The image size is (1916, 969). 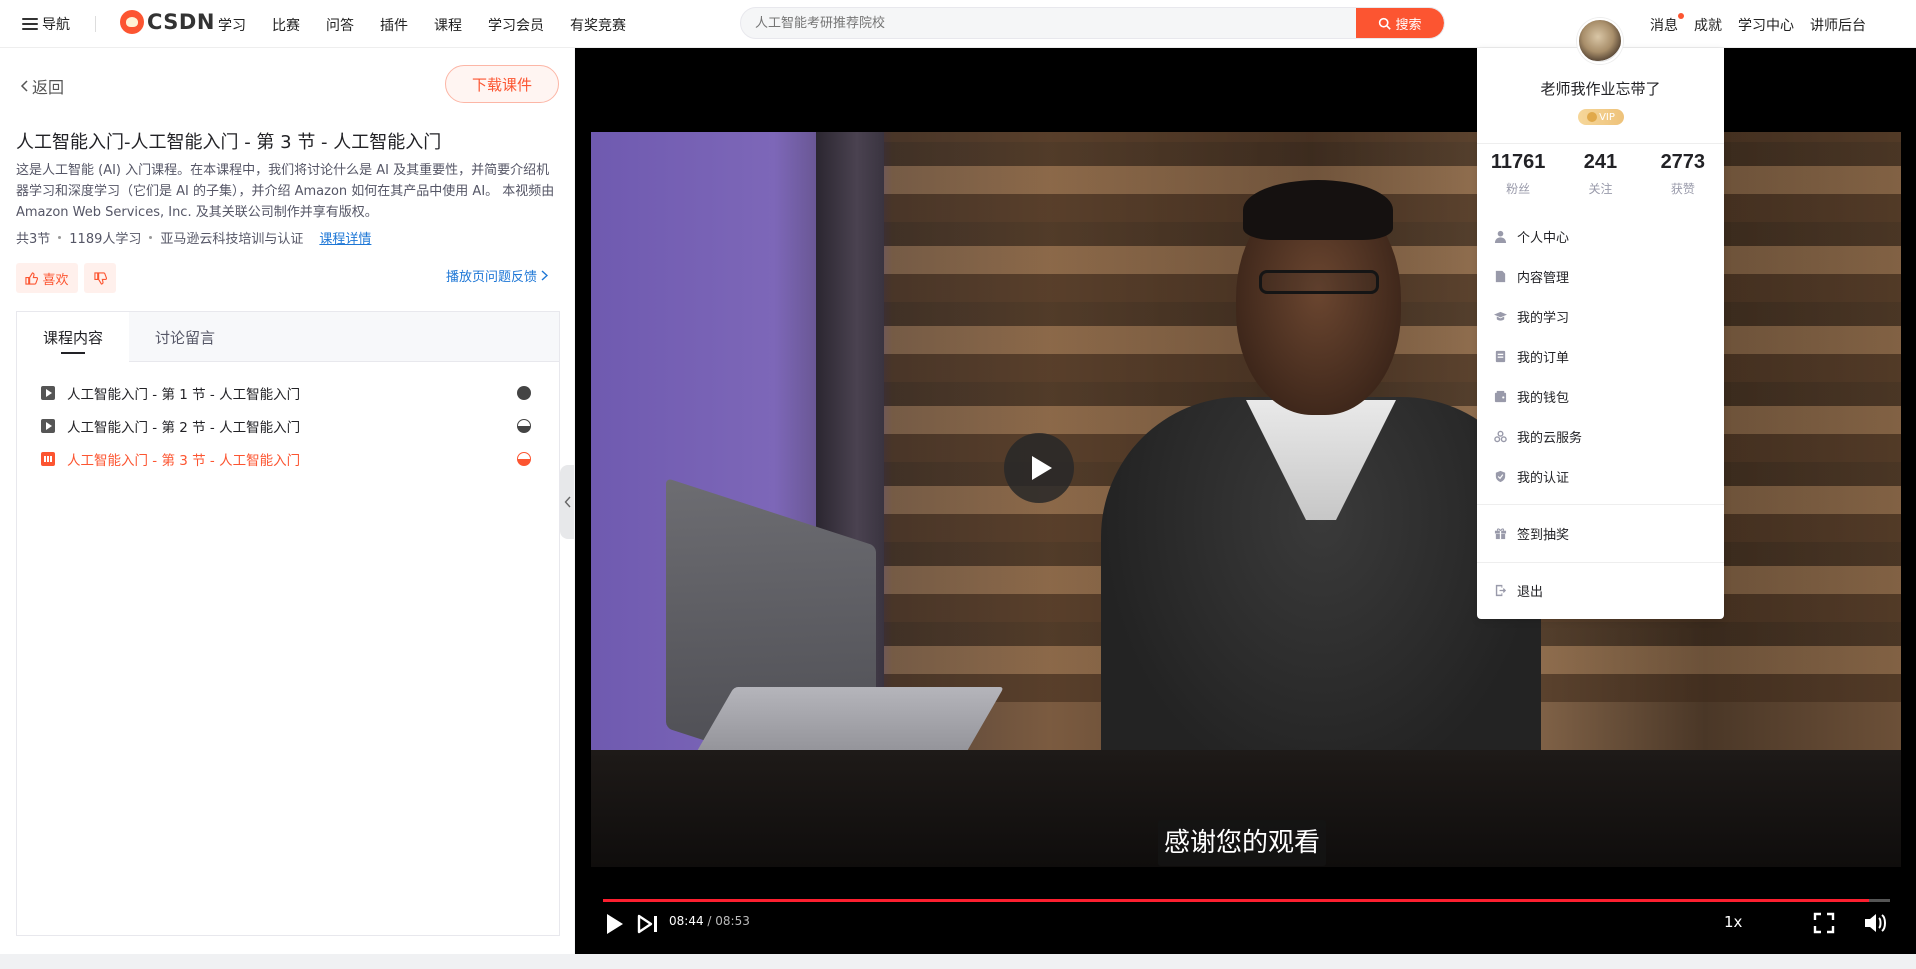 I want to click on tab-discussion: 讨论留言, so click(x=185, y=337).